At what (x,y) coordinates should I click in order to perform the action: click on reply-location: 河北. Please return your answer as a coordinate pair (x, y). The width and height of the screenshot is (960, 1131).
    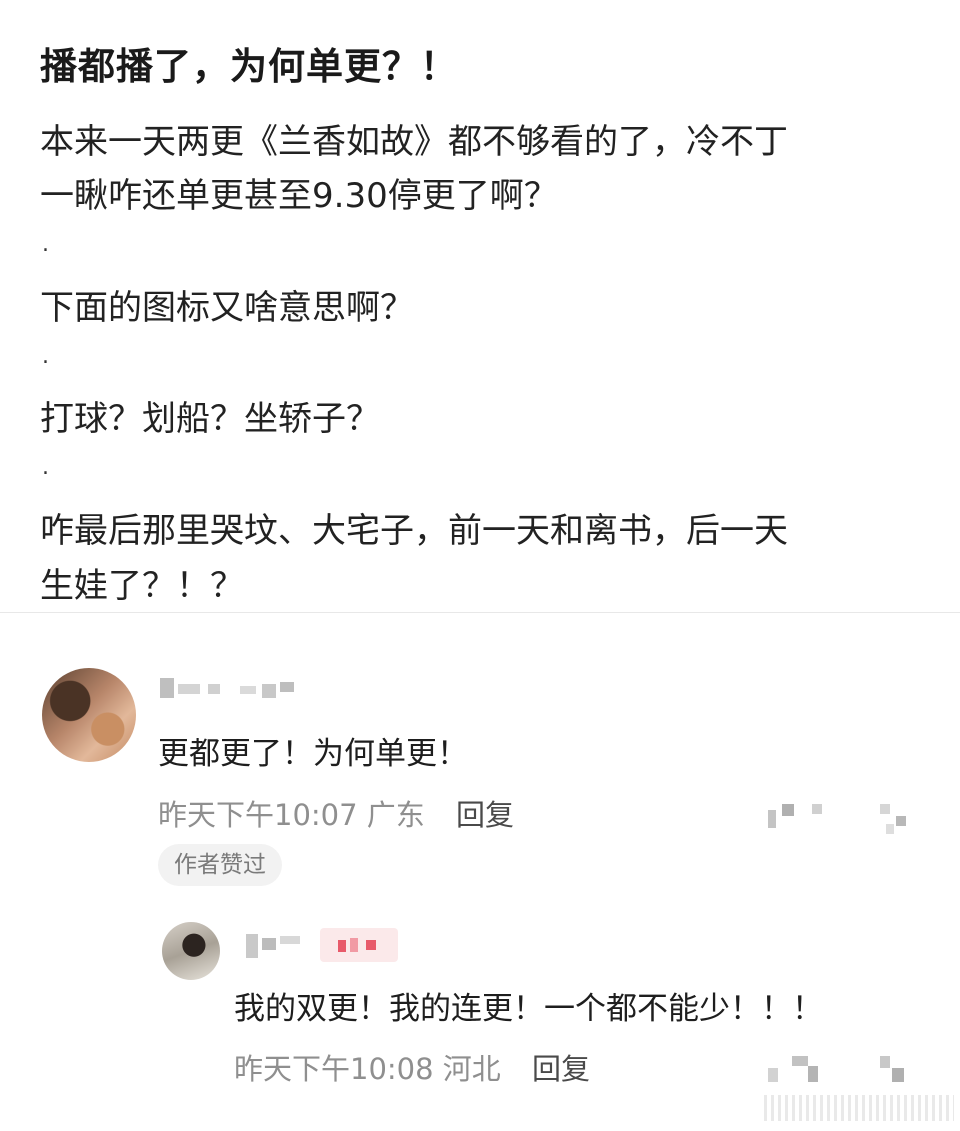
    Looking at the image, I should click on (471, 1069).